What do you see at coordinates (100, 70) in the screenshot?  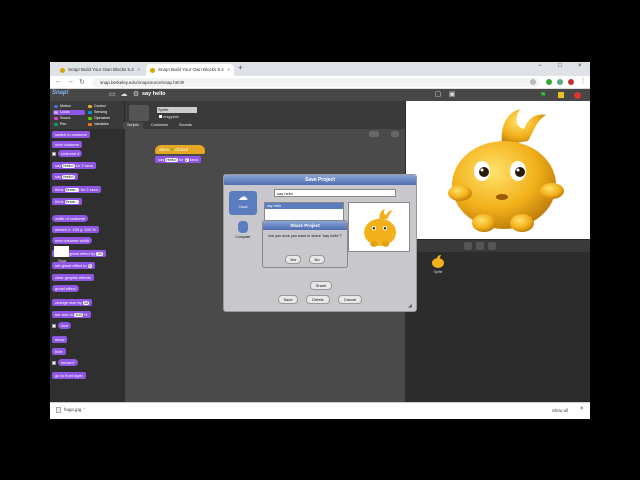 I see `browser-tab-1: Snap! Build Your Own Blocks 5.4 ×` at bounding box center [100, 70].